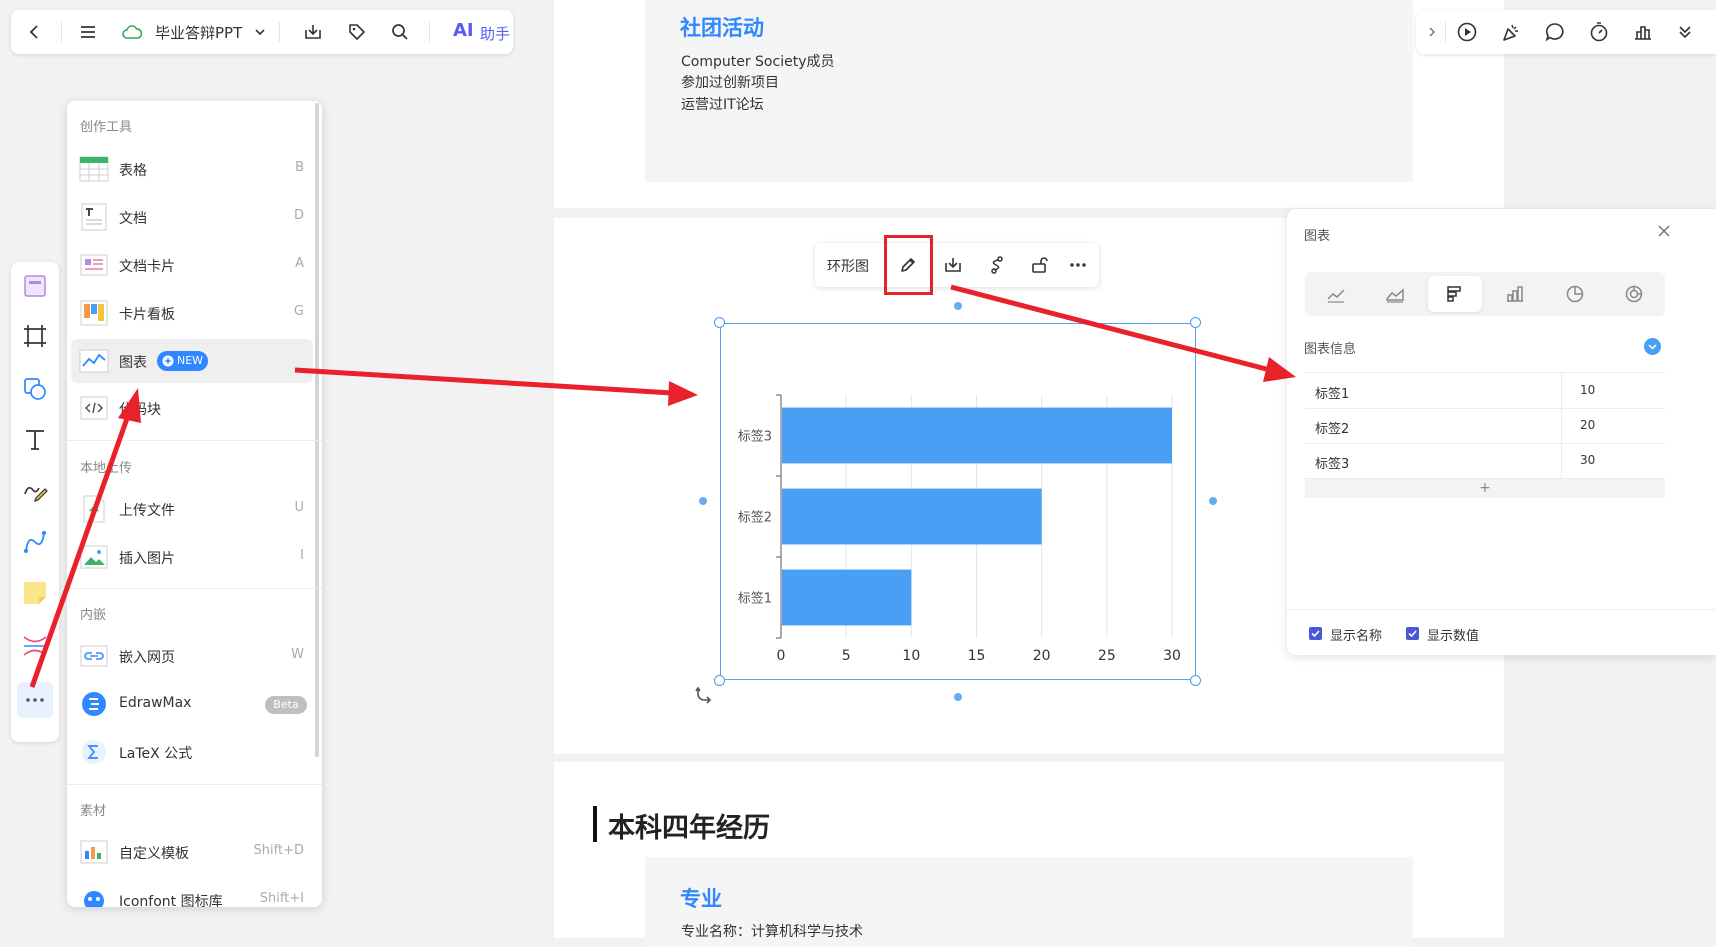  I want to click on arrow-edit-to-panel, so click(1123, 333).